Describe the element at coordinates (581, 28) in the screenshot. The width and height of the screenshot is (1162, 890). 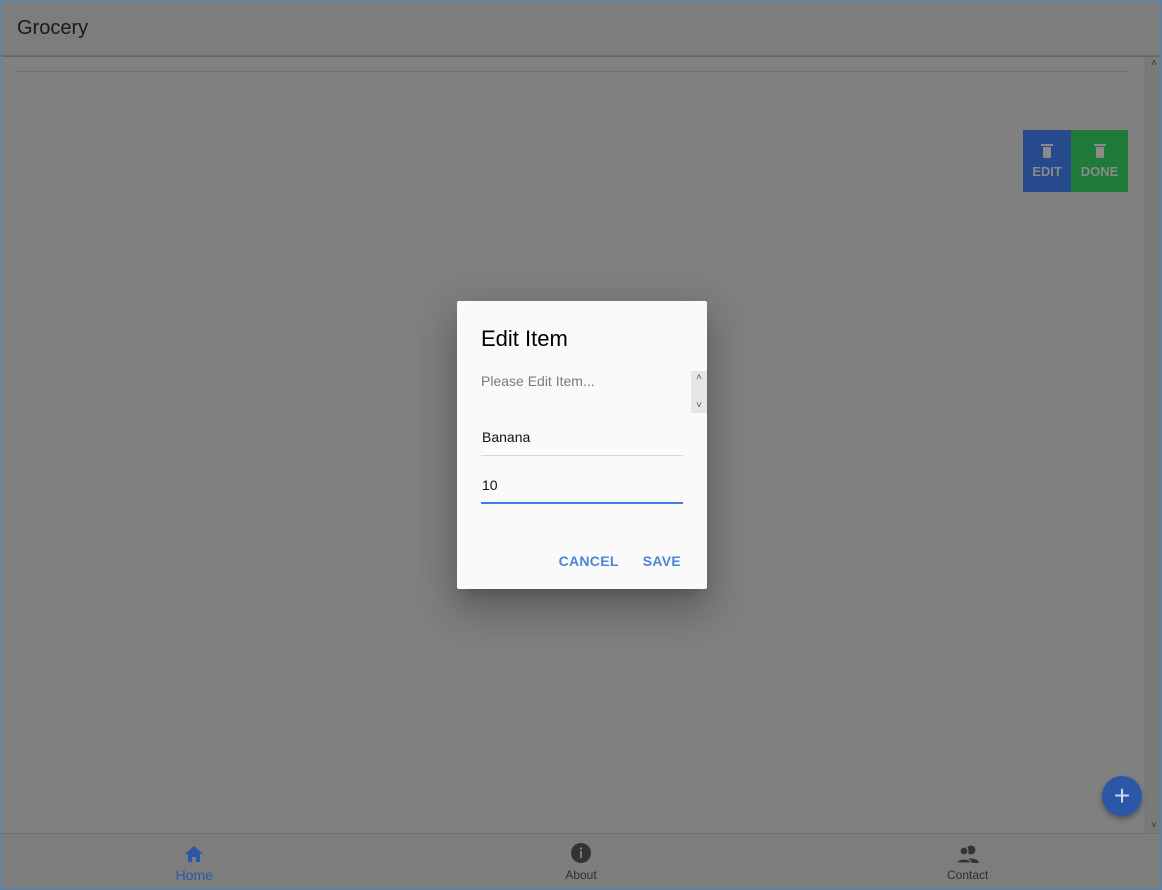
I see `app-header: Grocery` at that location.